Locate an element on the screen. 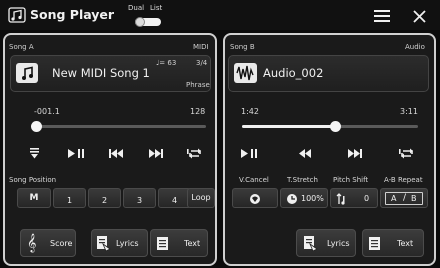 The image size is (440, 268). toggle-knob is located at coordinates (140, 22).